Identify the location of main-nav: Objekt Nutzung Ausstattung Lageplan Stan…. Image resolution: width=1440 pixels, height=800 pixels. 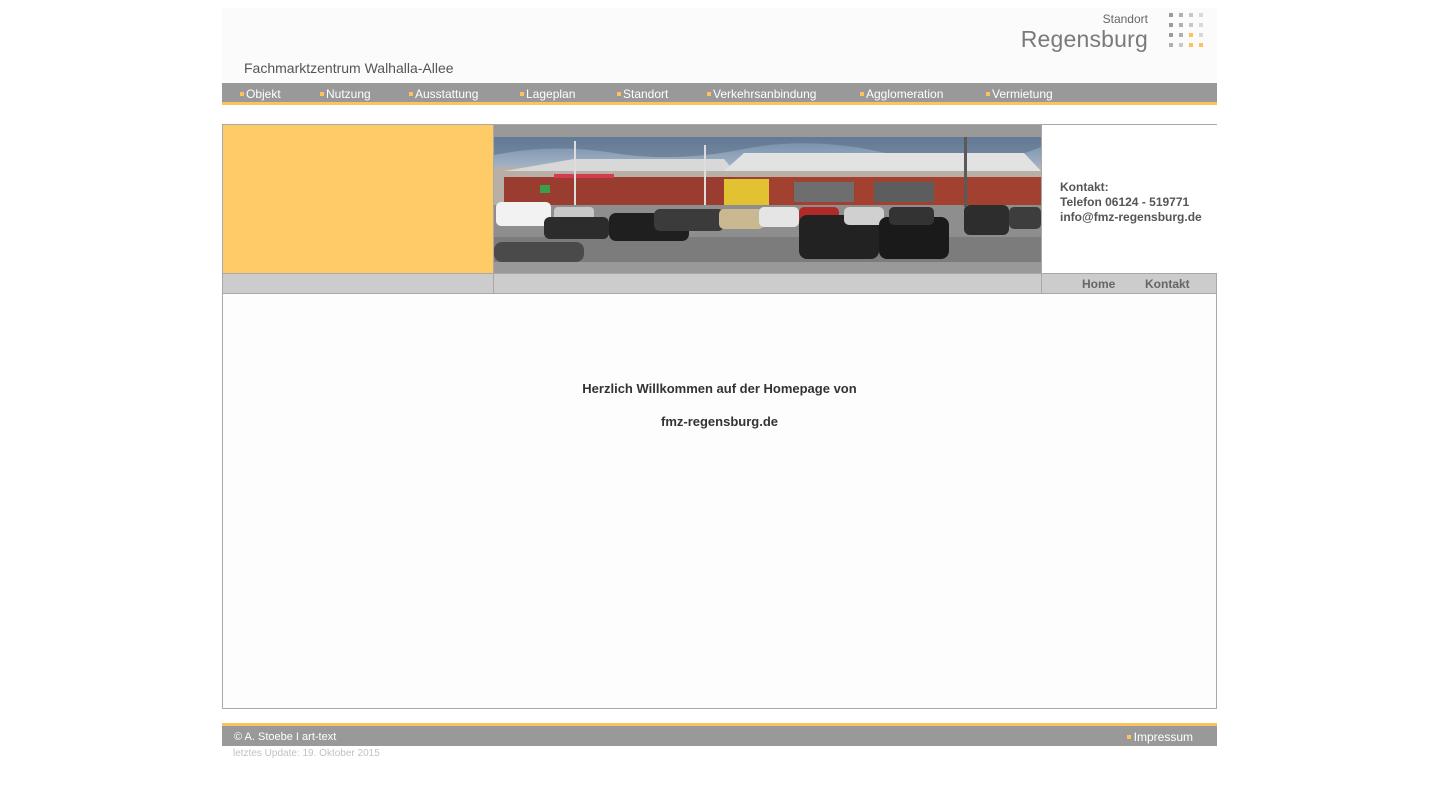
(719, 94).